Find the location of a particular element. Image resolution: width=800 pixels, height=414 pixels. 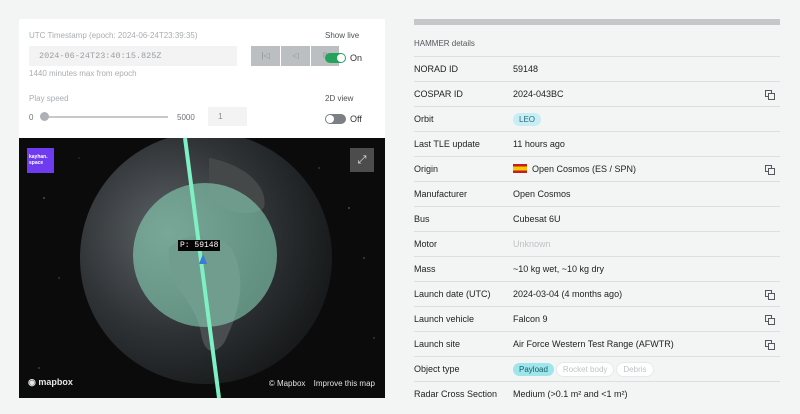

detail-value-cell: Unknown is located at coordinates (646, 244).